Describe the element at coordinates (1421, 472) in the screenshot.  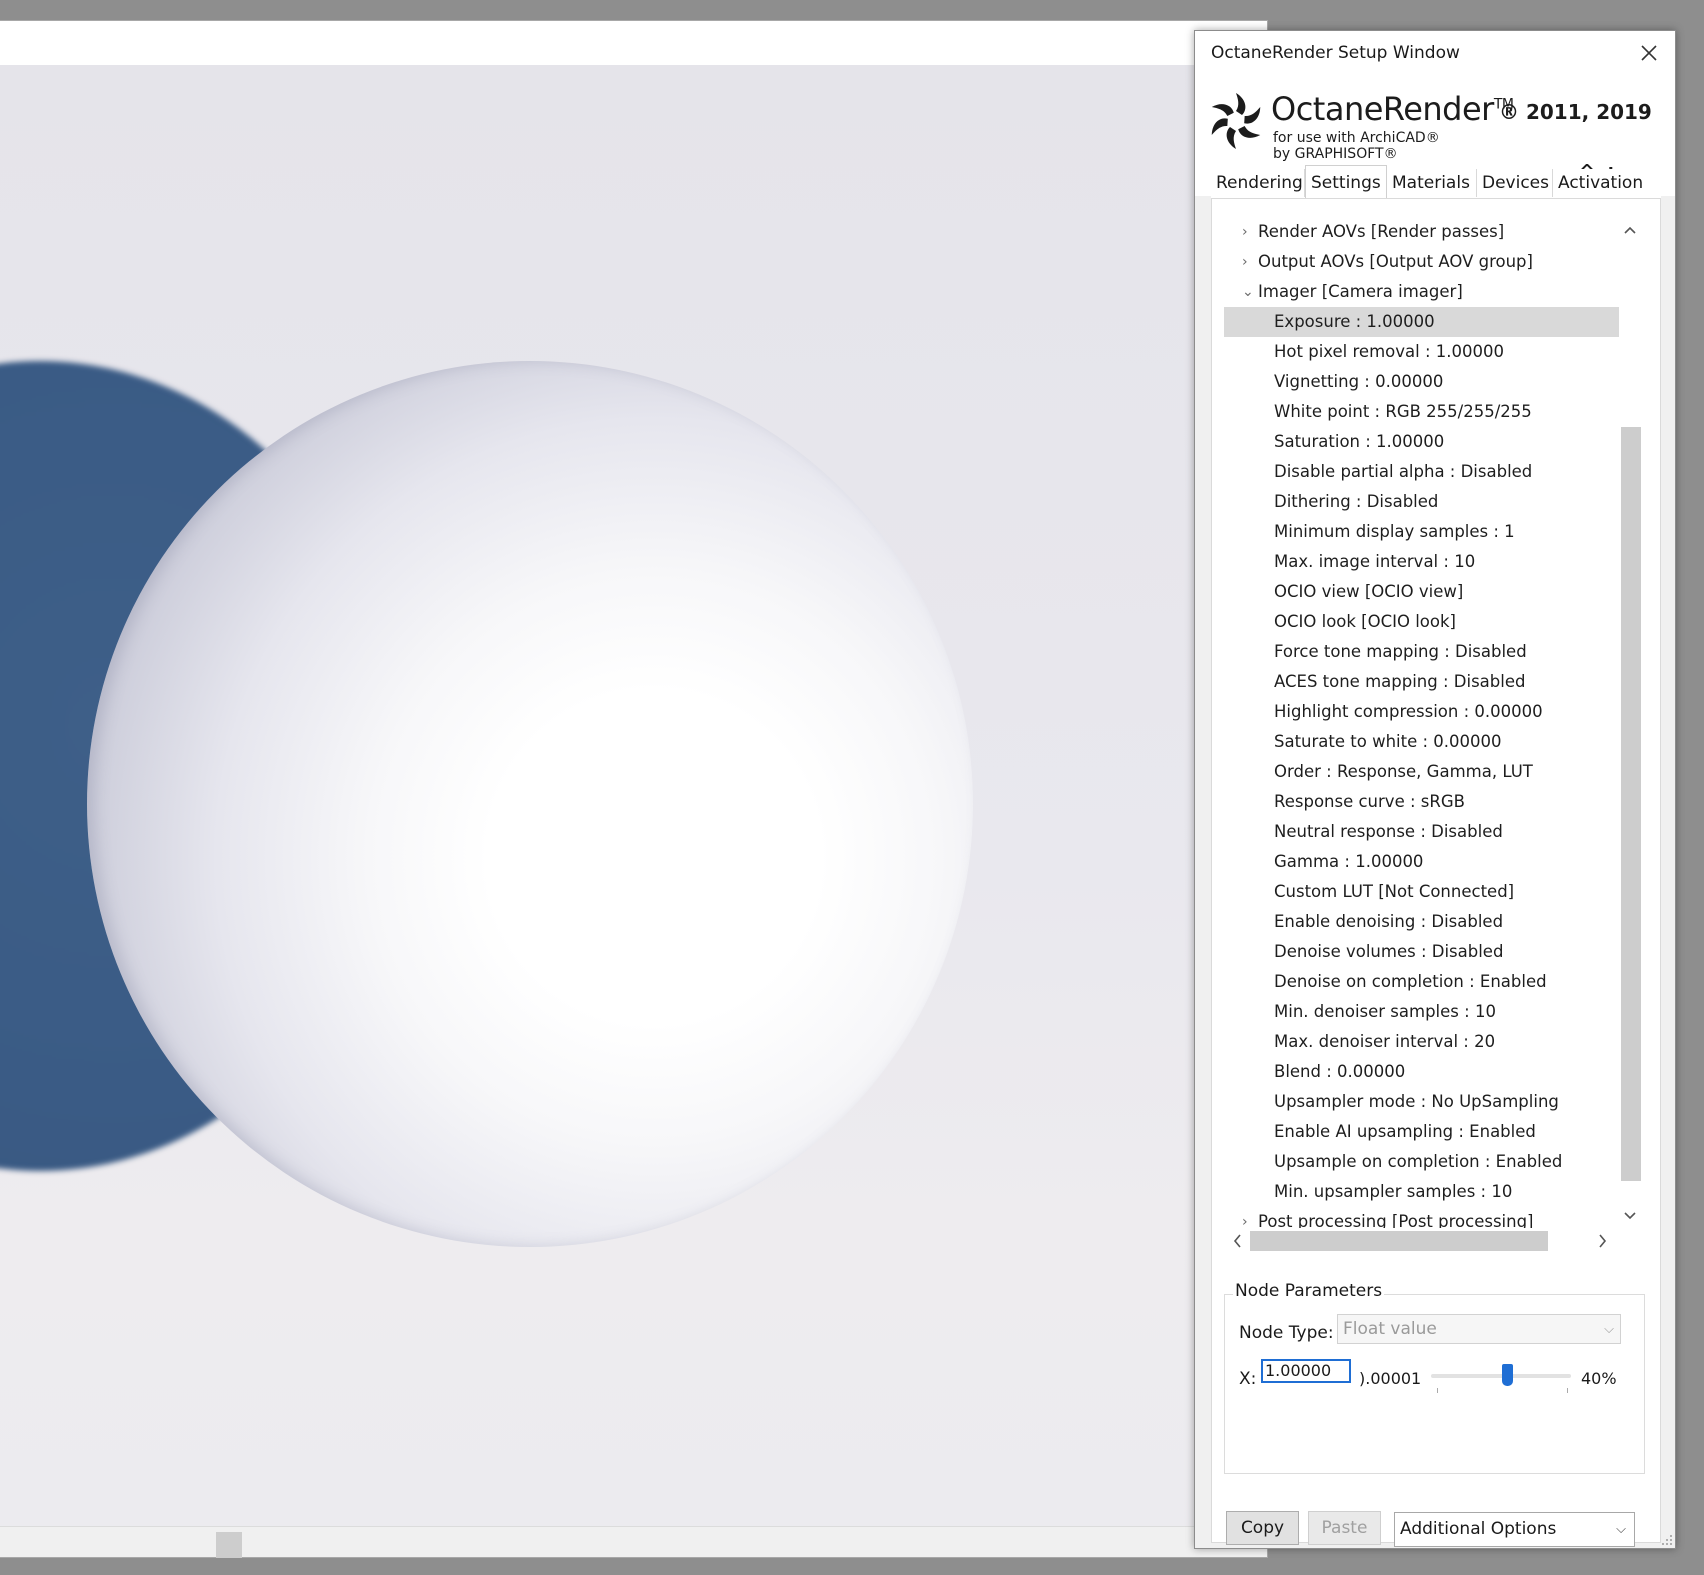
I see `tree-param-row: Disable partial alpha : Disabled` at that location.